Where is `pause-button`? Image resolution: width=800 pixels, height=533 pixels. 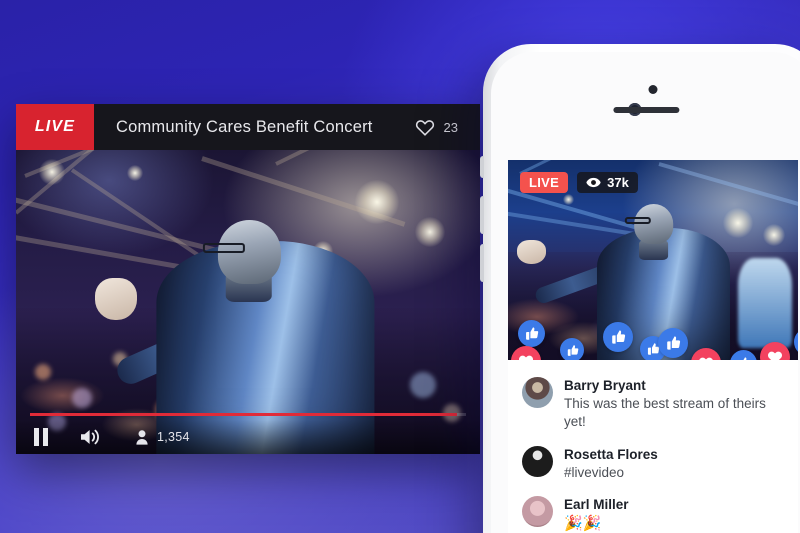 pause-button is located at coordinates (42, 437).